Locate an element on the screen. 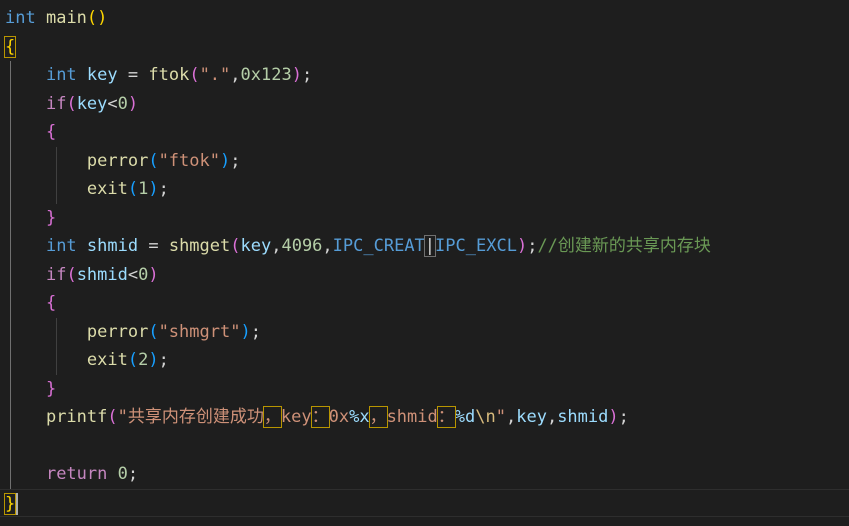 The width and height of the screenshot is (849, 526). code-line-10: if(shmid<0) is located at coordinates (424, 275).